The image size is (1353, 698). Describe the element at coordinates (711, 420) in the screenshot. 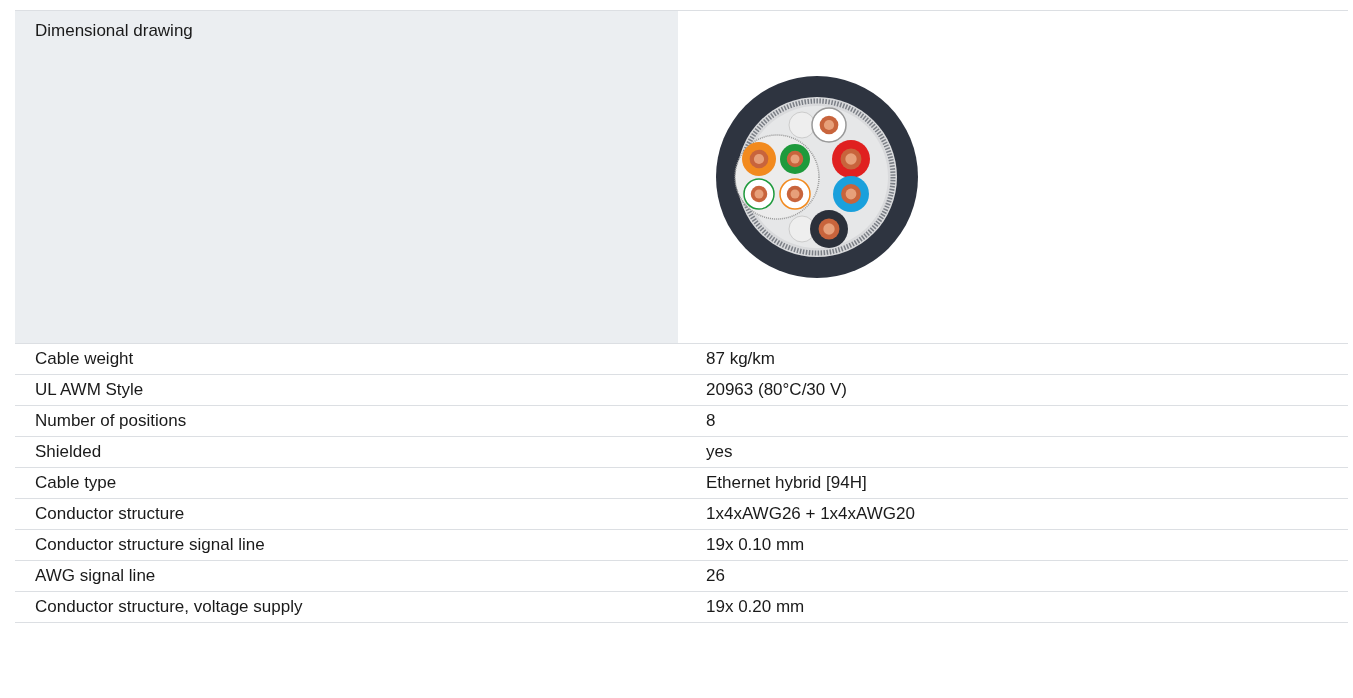

I see `row-value: 8` at that location.